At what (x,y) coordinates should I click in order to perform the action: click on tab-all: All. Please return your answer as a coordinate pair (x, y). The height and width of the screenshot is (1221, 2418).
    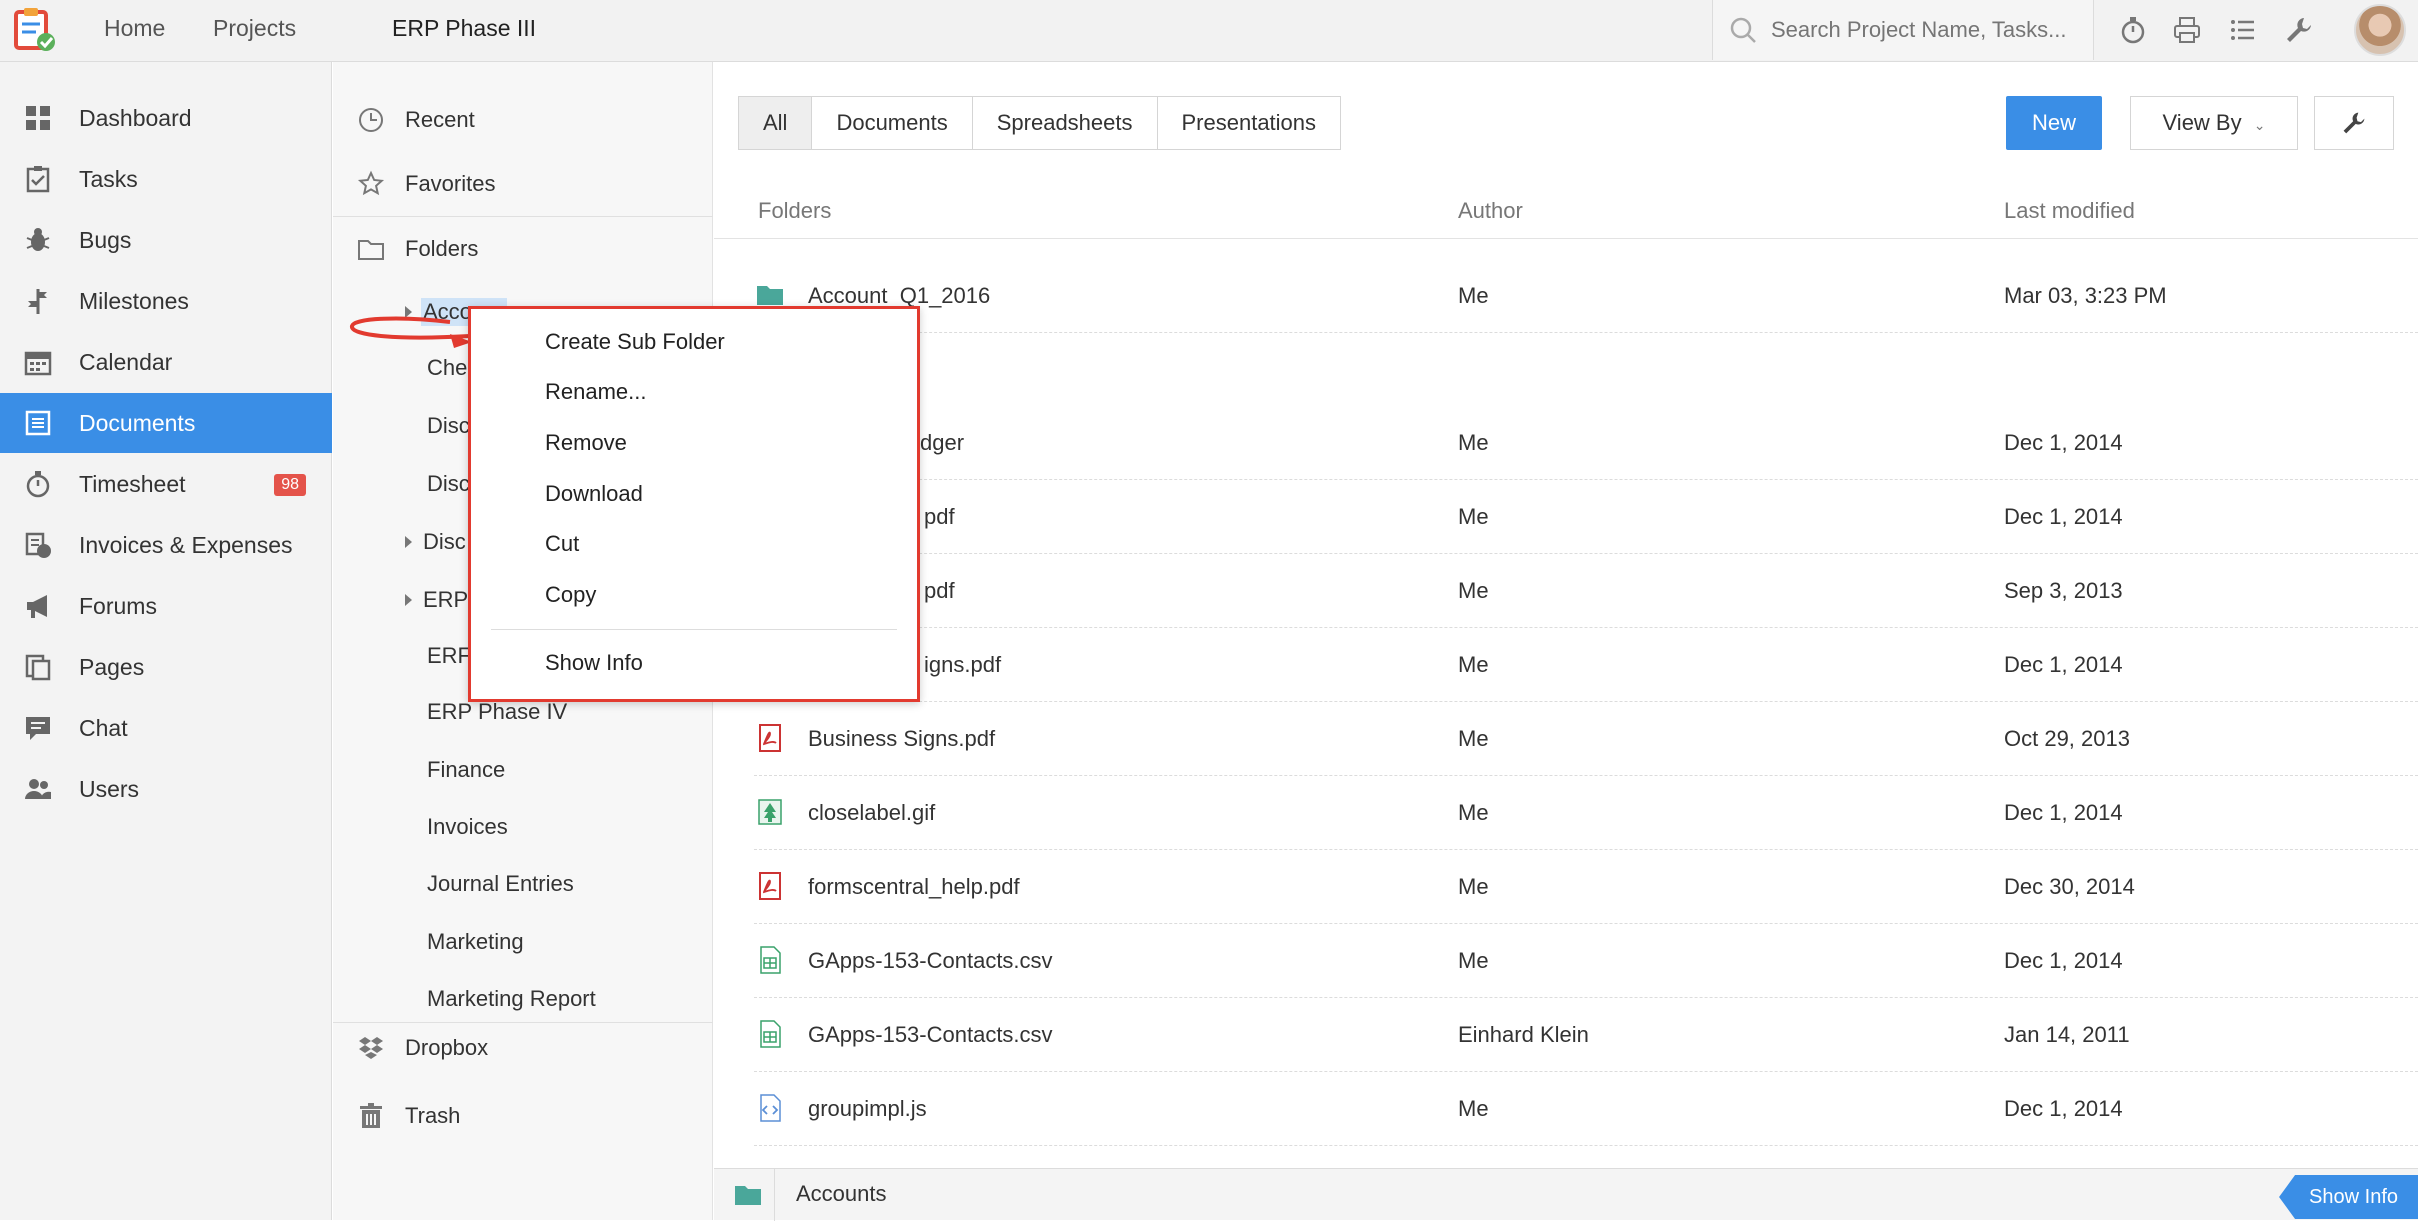
    Looking at the image, I should click on (776, 123).